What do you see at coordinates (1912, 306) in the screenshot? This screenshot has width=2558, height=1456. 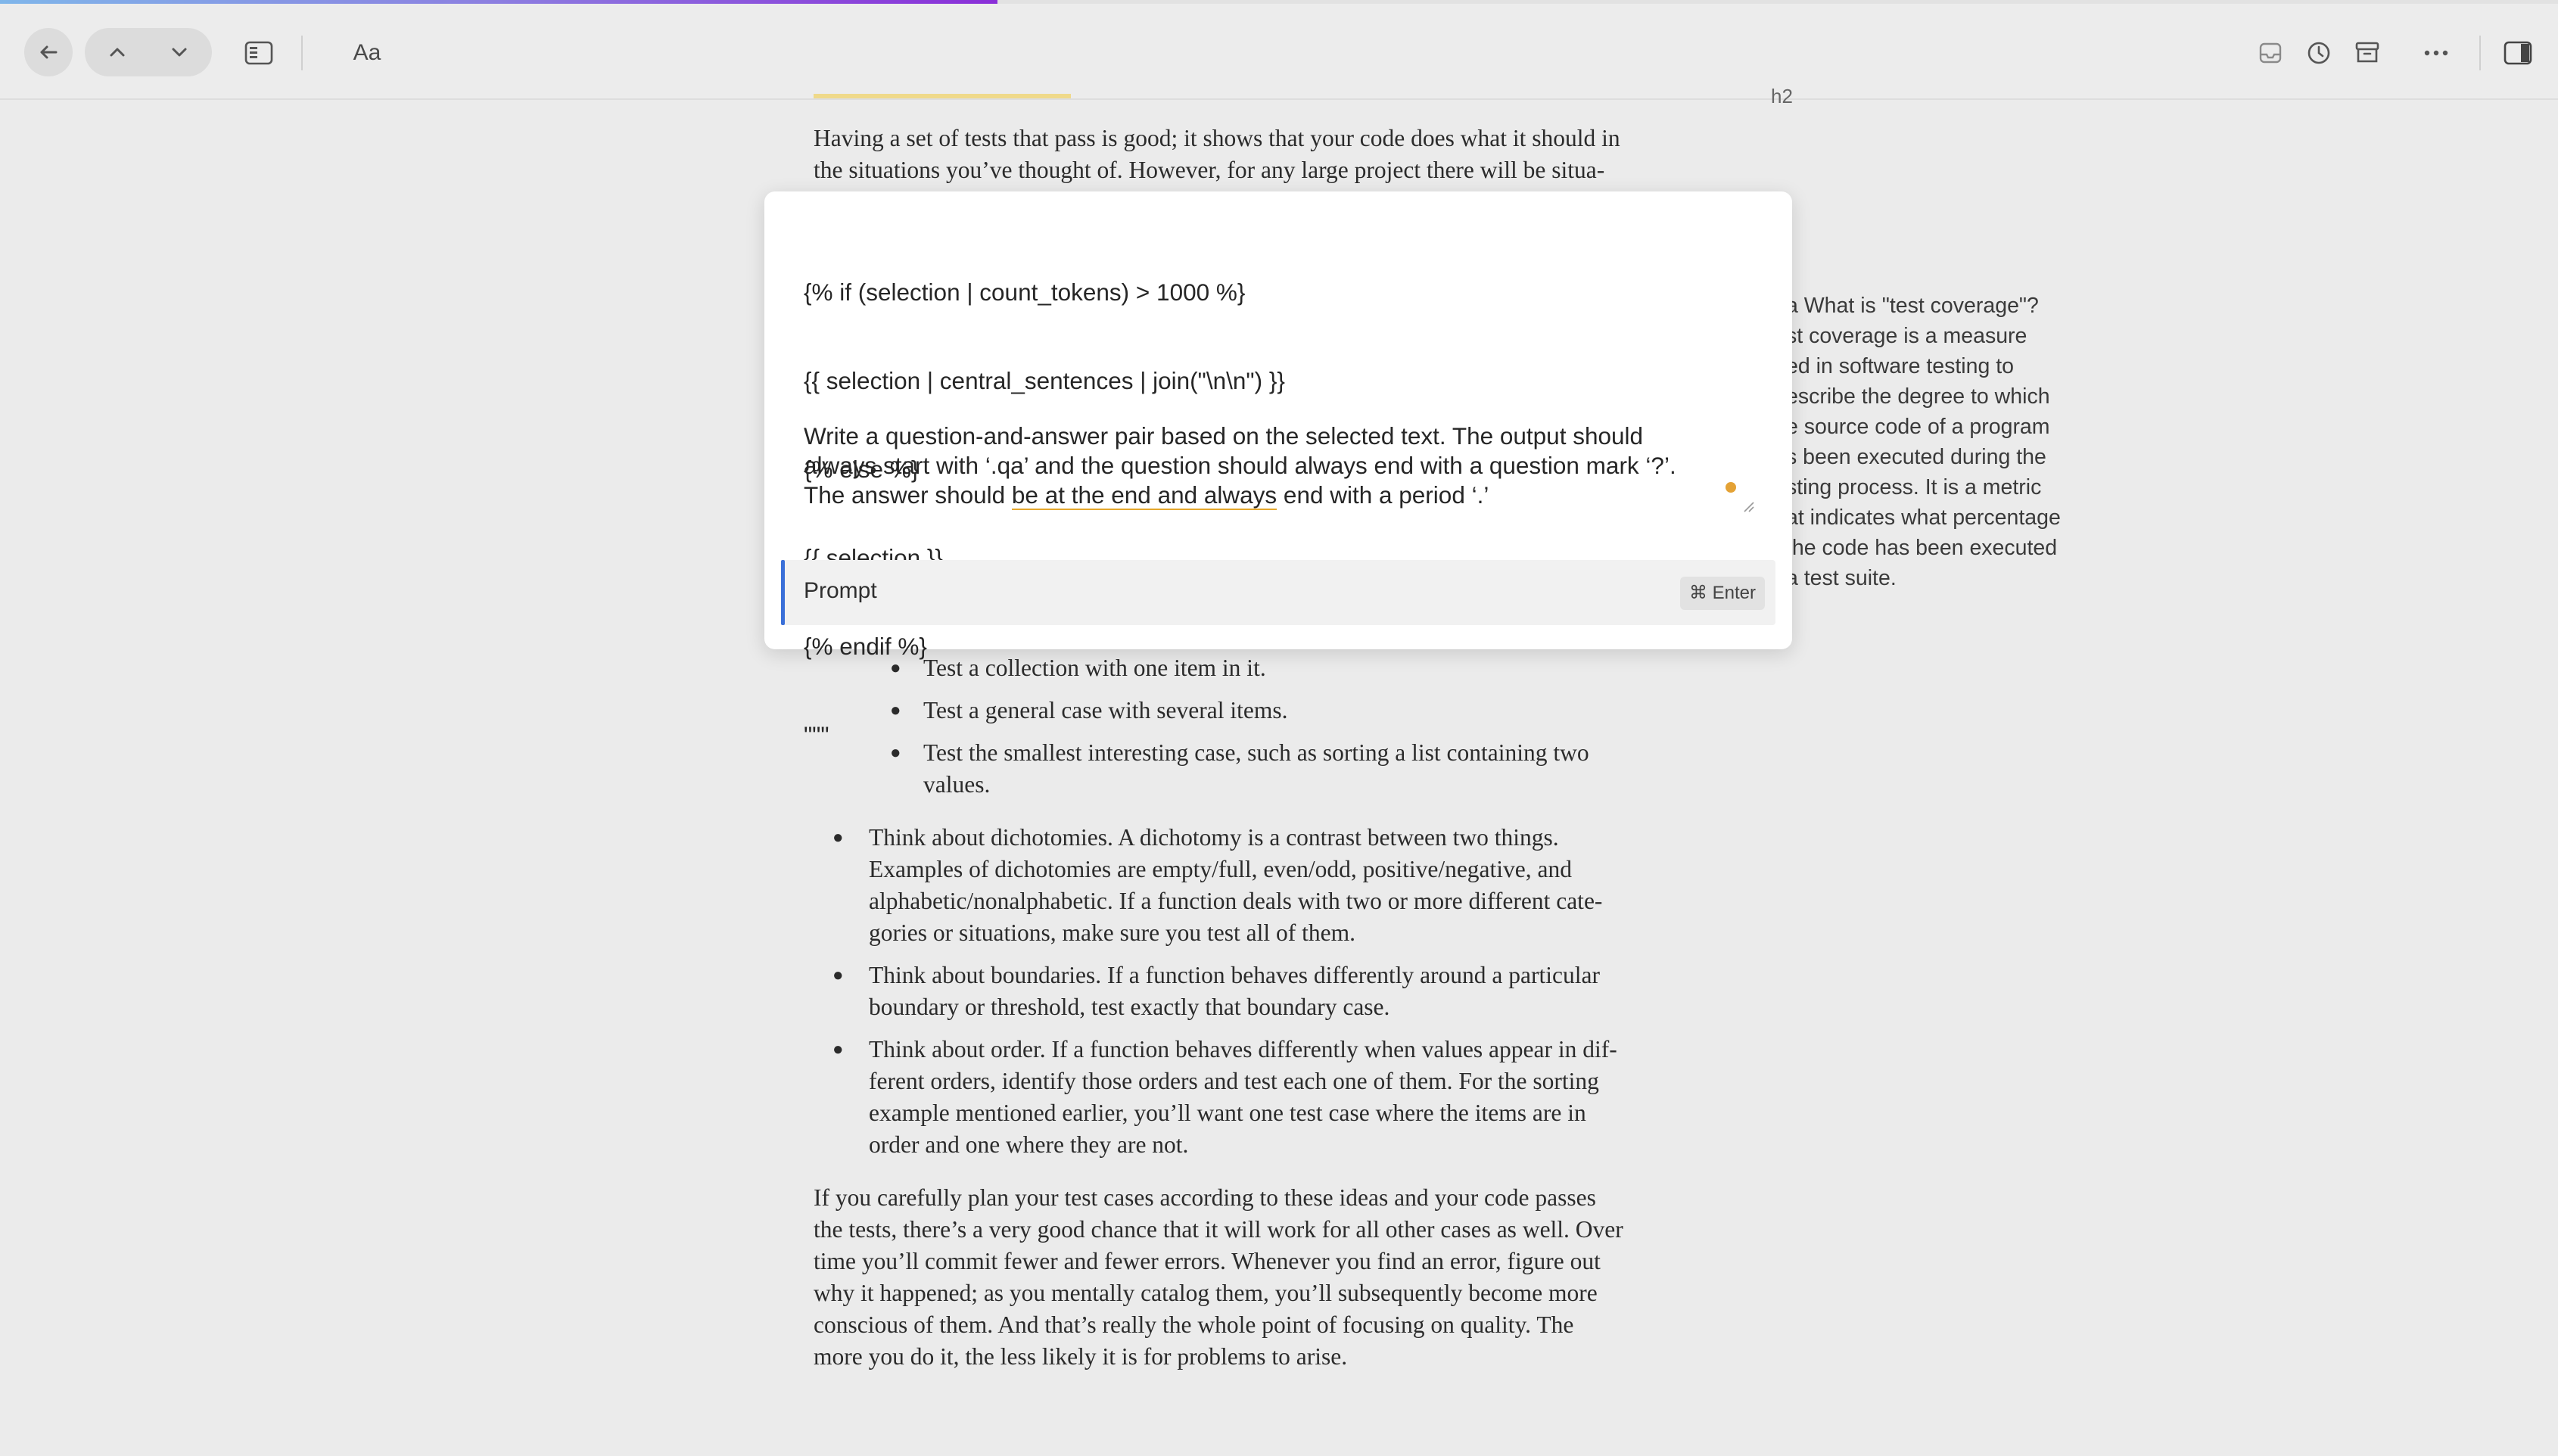 I see `note-line: a What is "test coverage"?` at bounding box center [1912, 306].